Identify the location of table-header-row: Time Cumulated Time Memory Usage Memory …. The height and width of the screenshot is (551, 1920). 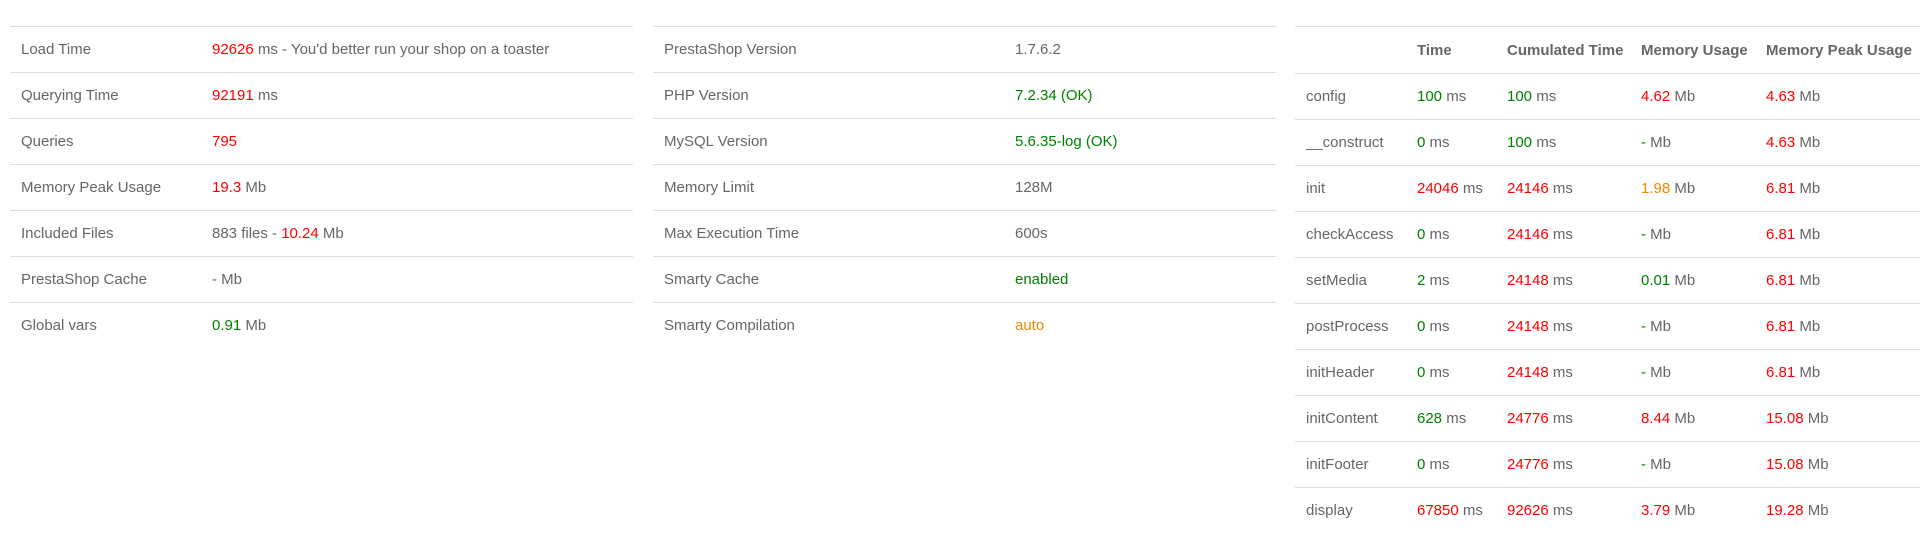
(1607, 50).